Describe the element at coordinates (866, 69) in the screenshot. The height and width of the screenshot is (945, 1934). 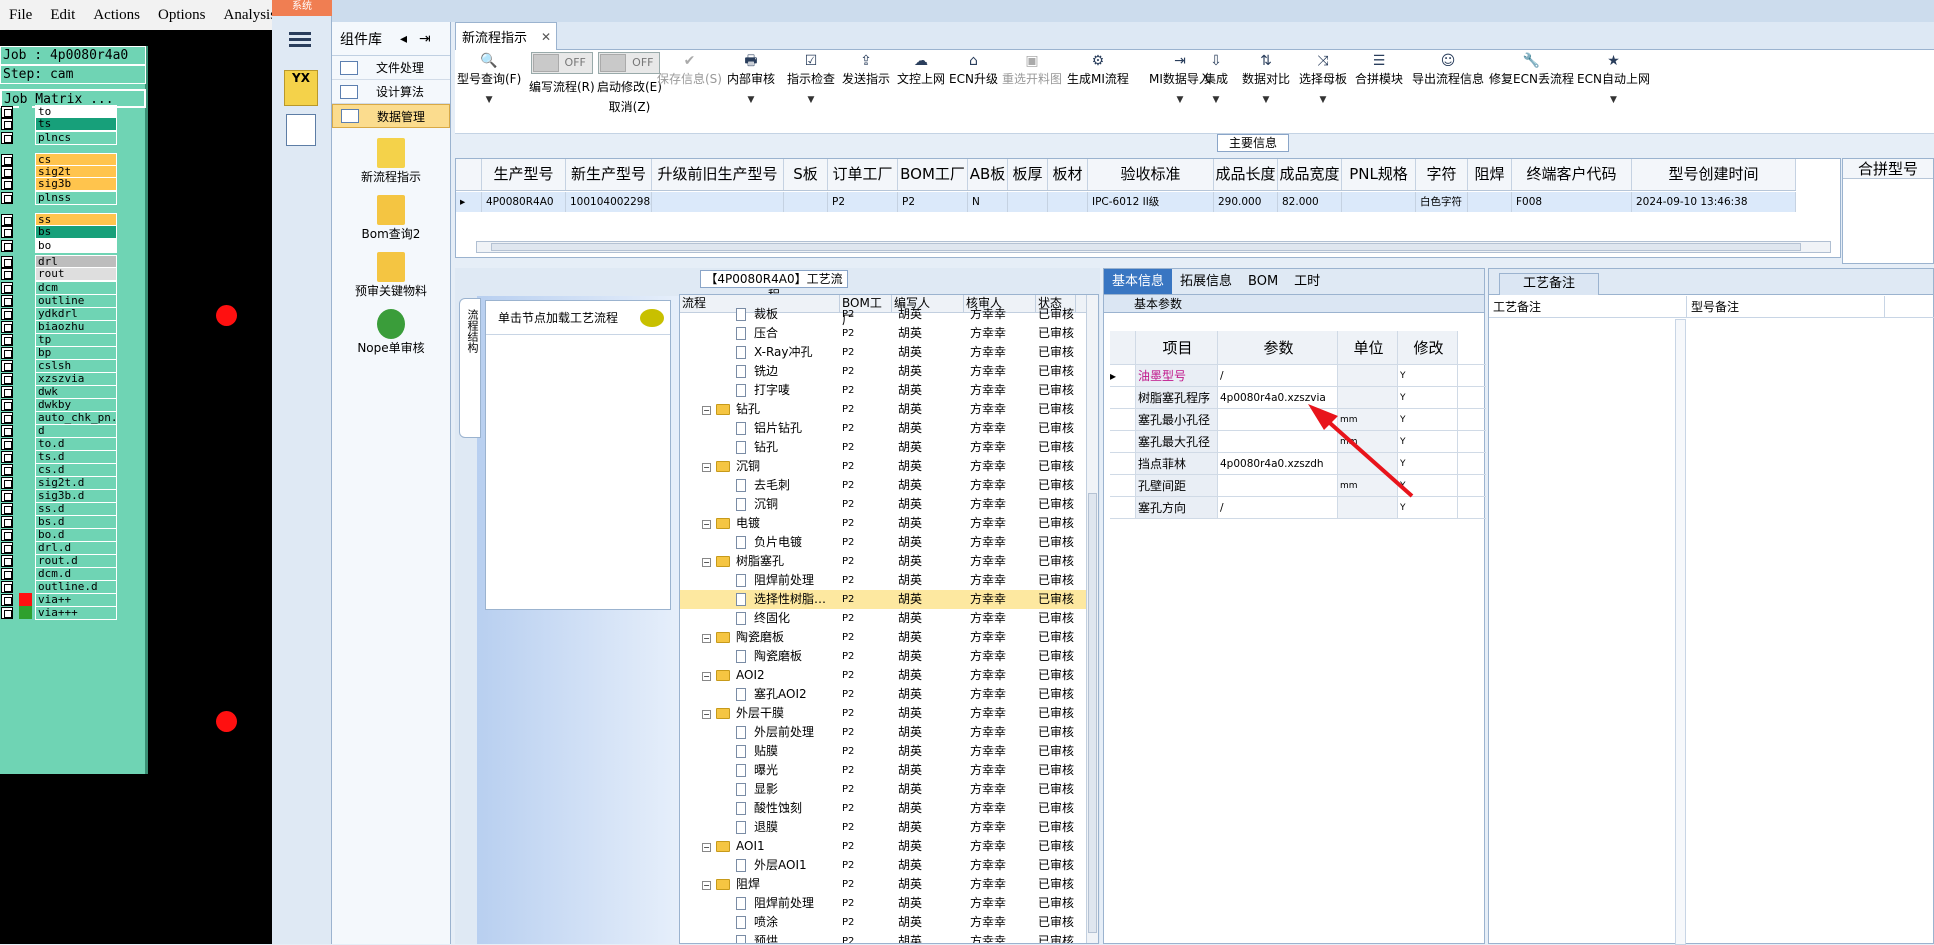
I see `toolbar-button-6: ⇪ 发送指示` at that location.